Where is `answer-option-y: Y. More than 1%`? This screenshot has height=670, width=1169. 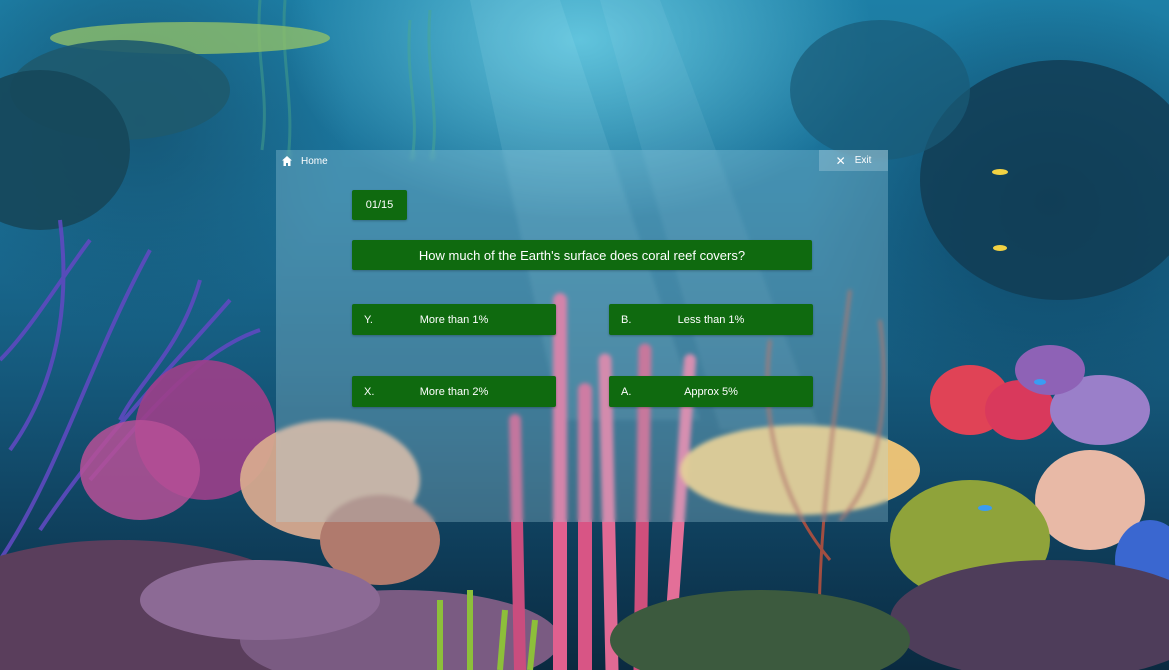
answer-option-y: Y. More than 1% is located at coordinates (454, 319).